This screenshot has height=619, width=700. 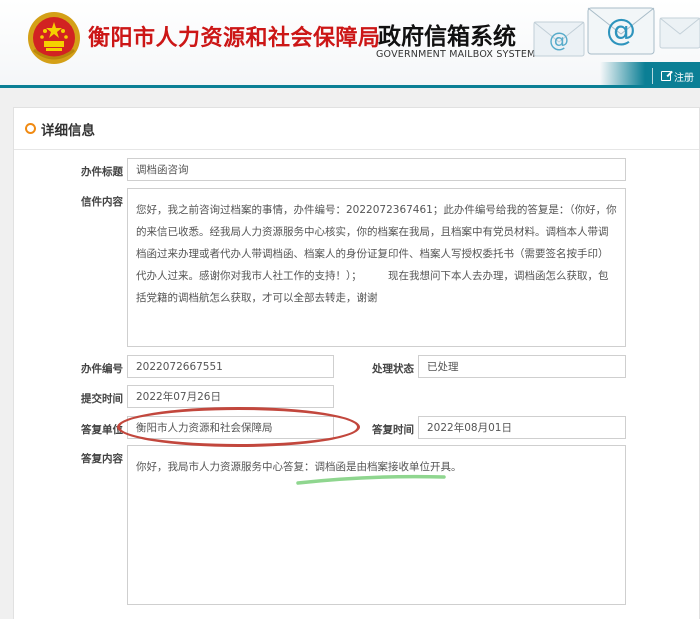 I want to click on reply-time-label: 答复时间, so click(x=393, y=430).